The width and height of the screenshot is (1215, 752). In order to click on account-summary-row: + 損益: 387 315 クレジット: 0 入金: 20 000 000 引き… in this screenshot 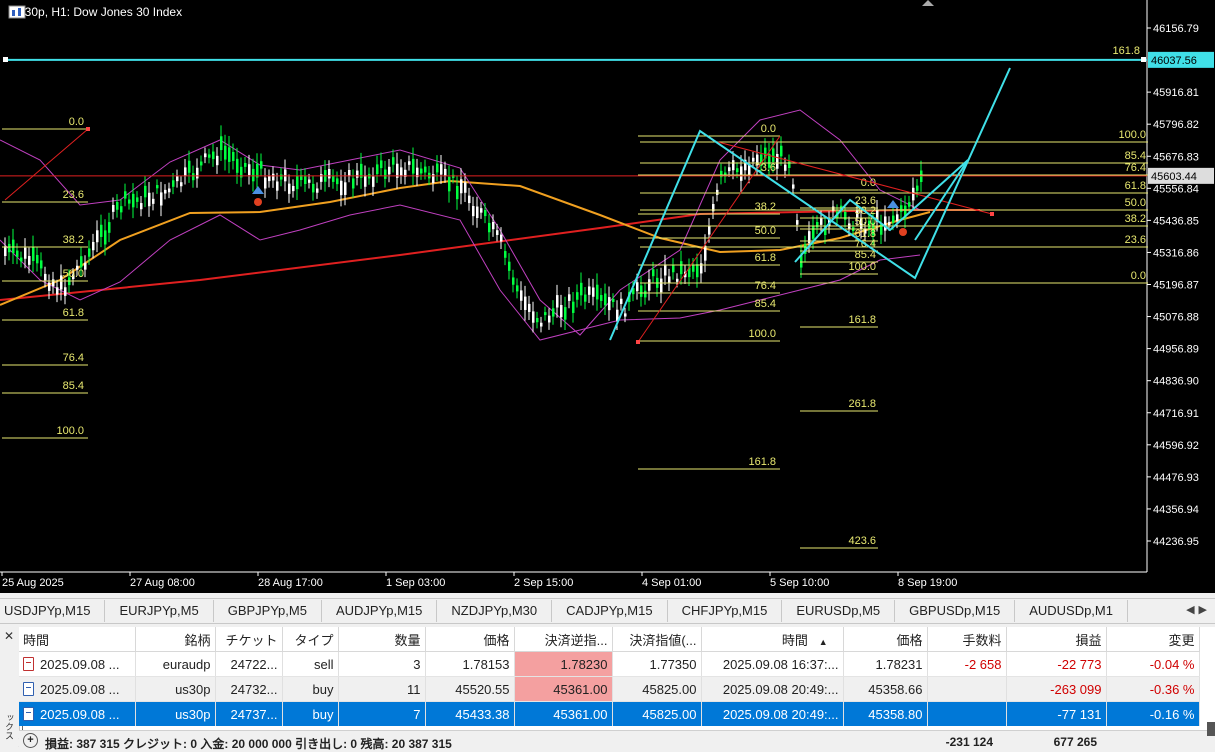, I will do `click(617, 741)`.